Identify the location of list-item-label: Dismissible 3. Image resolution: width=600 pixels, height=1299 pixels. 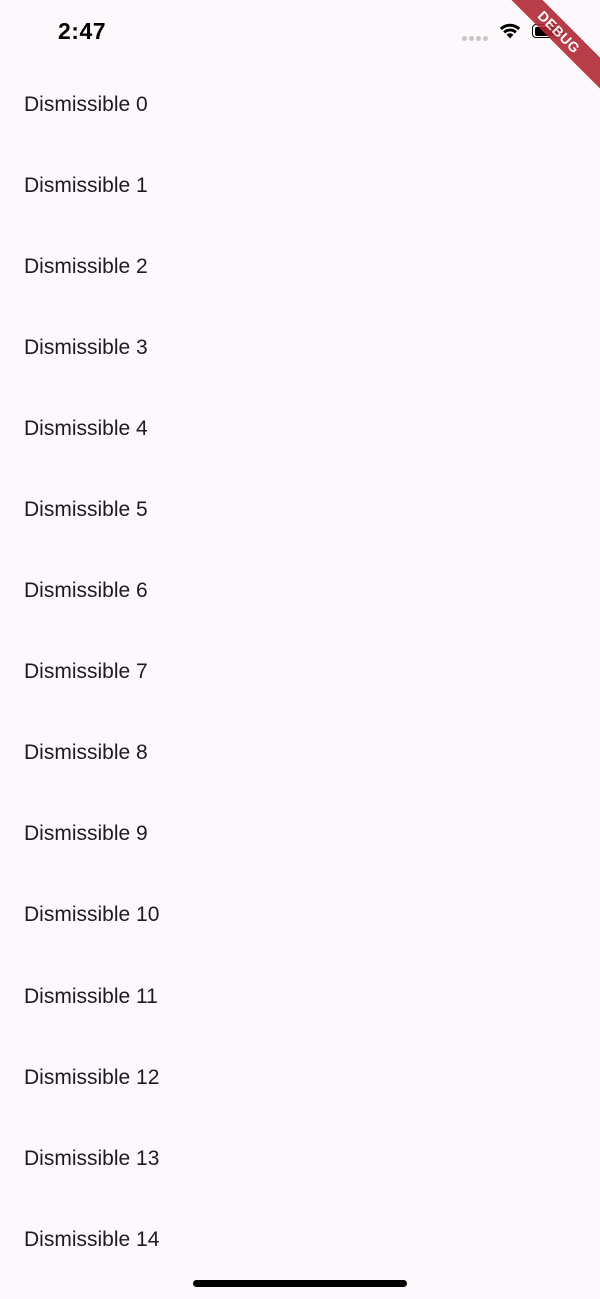
(86, 347).